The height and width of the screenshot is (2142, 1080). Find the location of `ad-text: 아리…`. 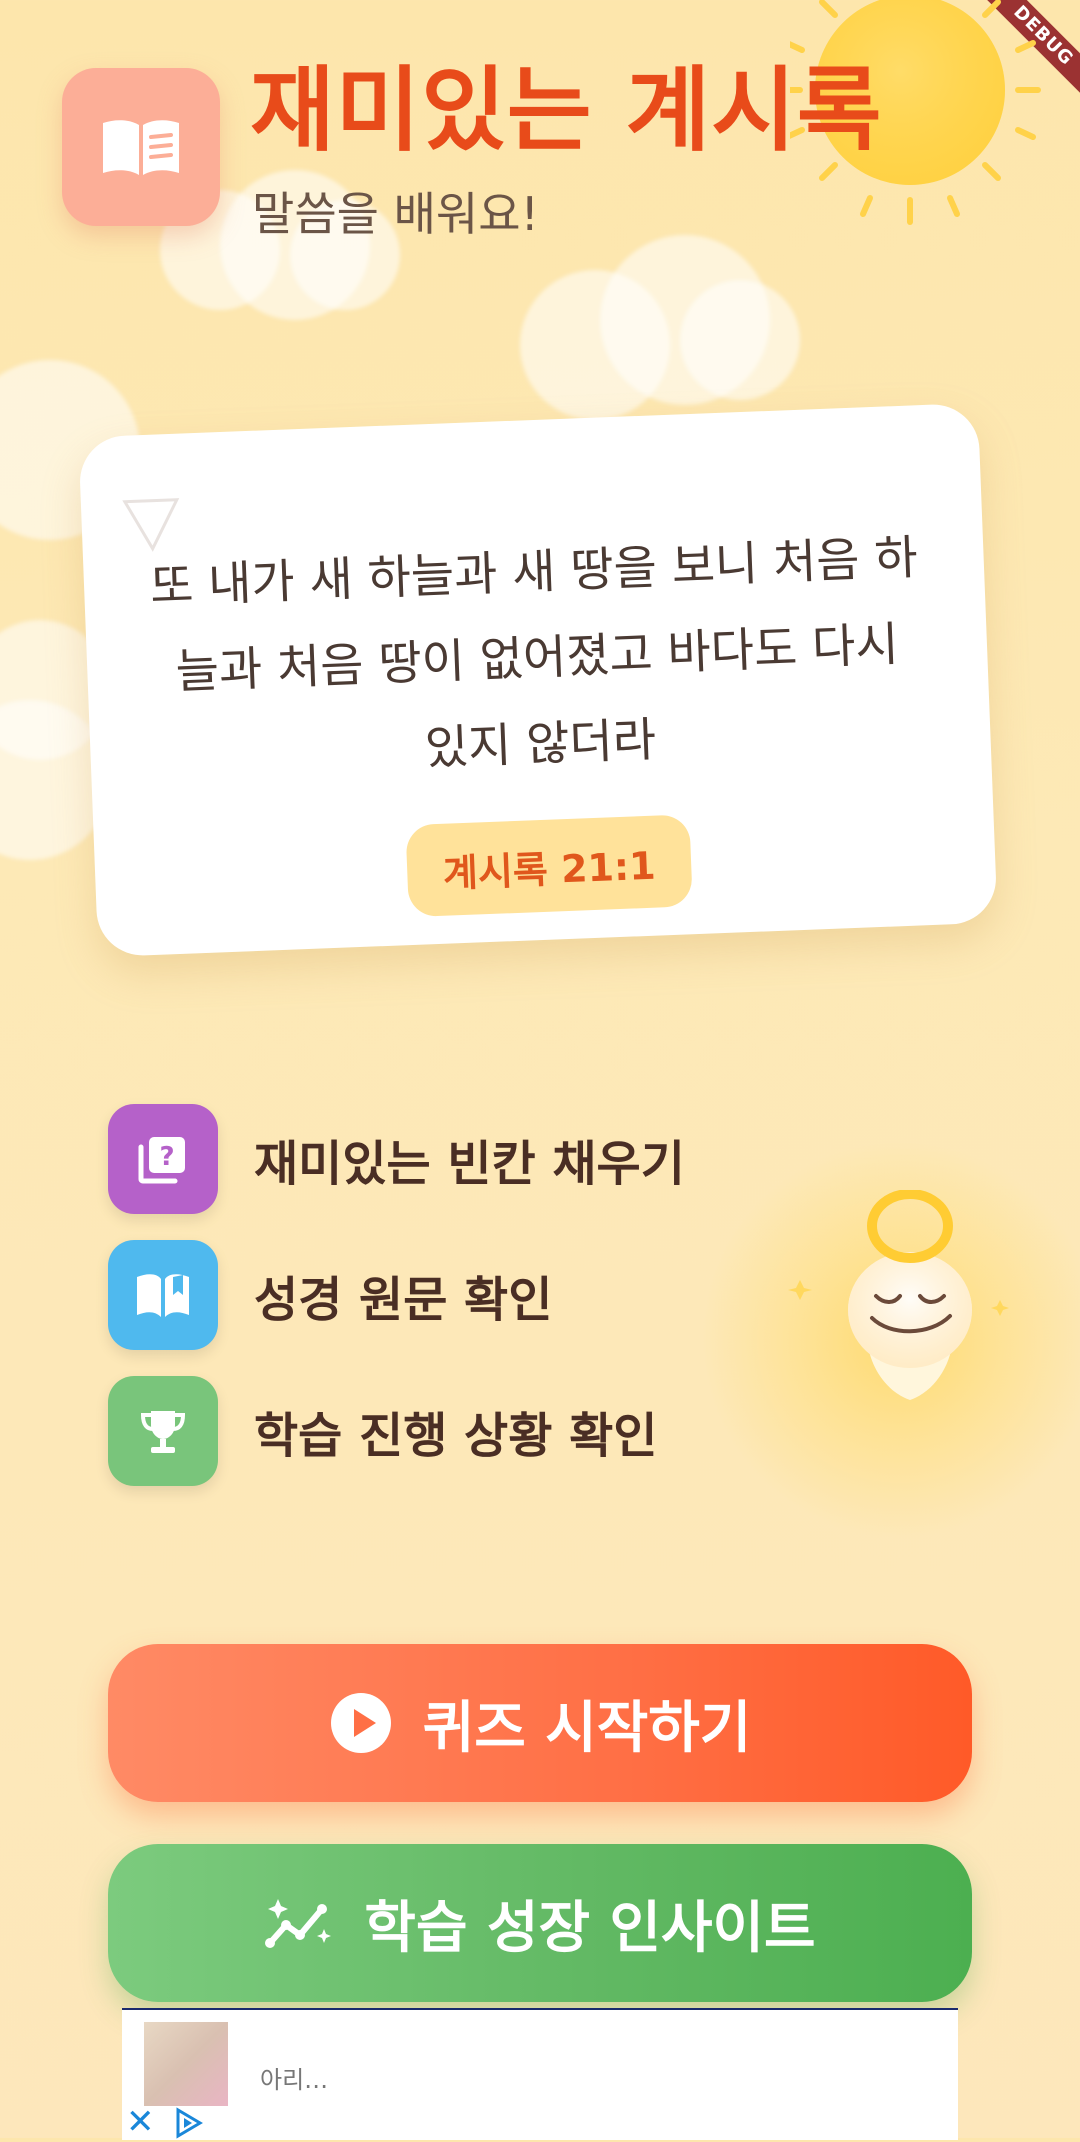

ad-text: 아리… is located at coordinates (294, 2077).